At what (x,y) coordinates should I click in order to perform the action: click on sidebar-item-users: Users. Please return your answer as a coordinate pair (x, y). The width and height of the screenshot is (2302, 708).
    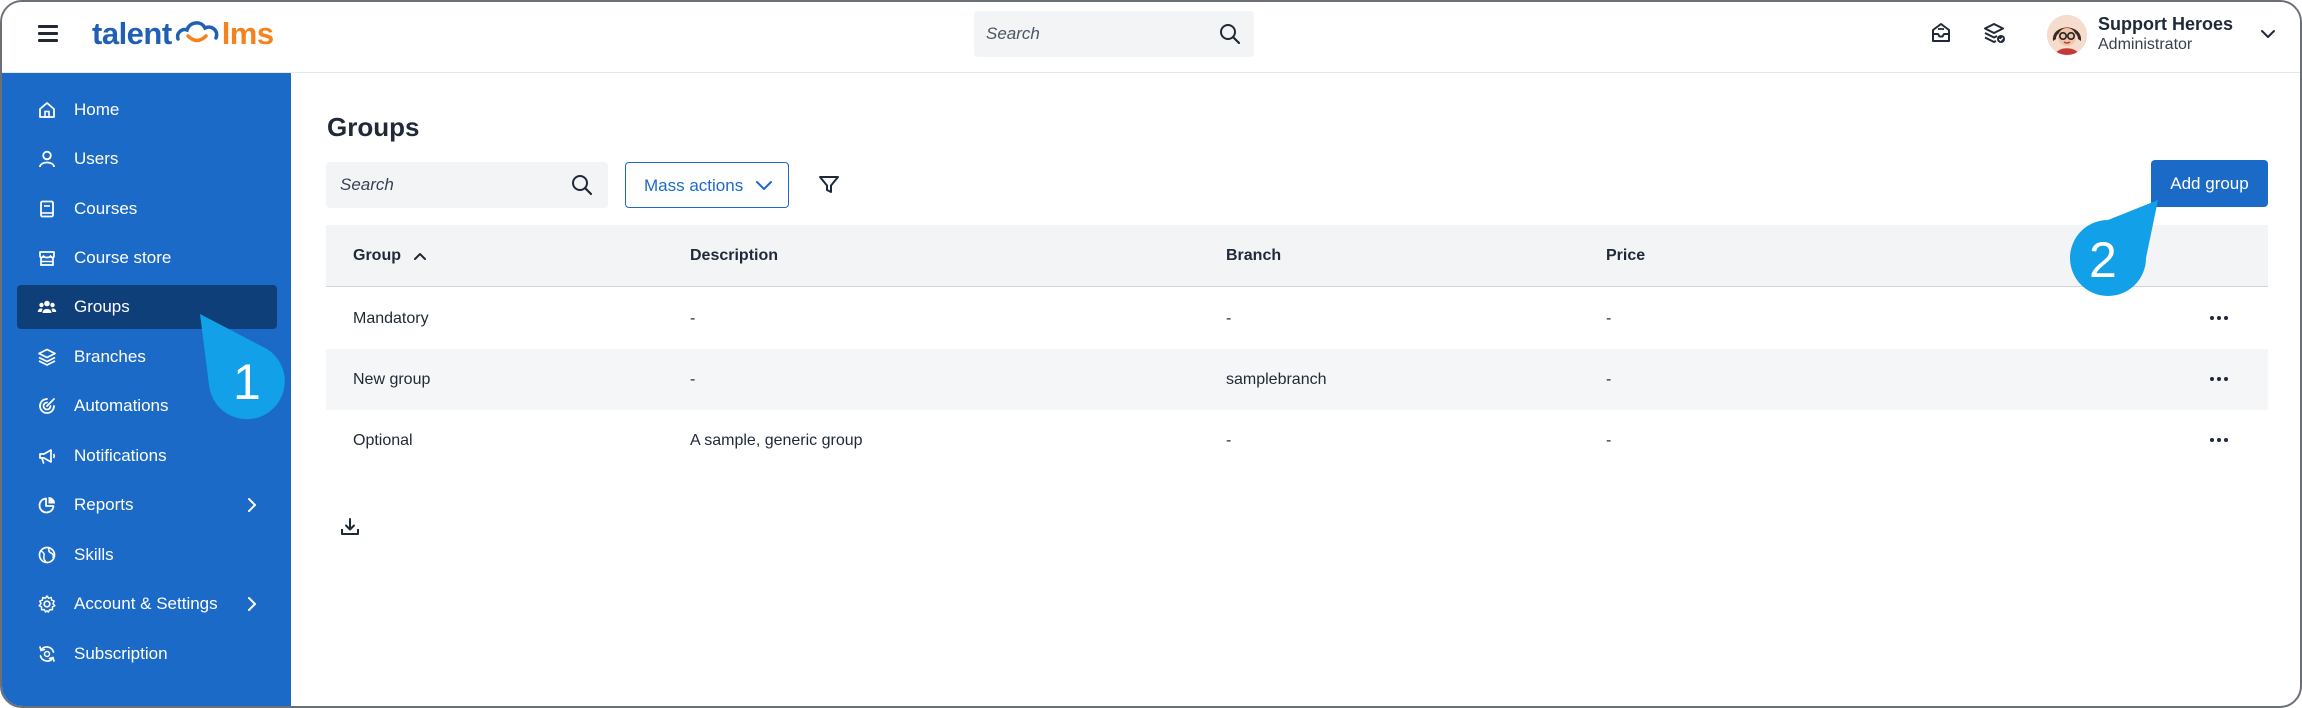
    Looking at the image, I should click on (147, 159).